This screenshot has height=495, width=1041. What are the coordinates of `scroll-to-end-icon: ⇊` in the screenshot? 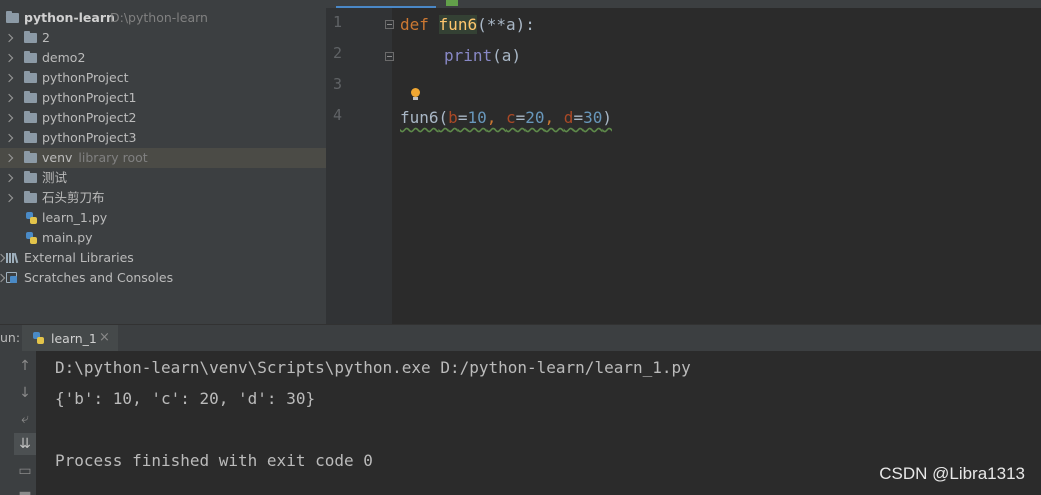 It's located at (25, 444).